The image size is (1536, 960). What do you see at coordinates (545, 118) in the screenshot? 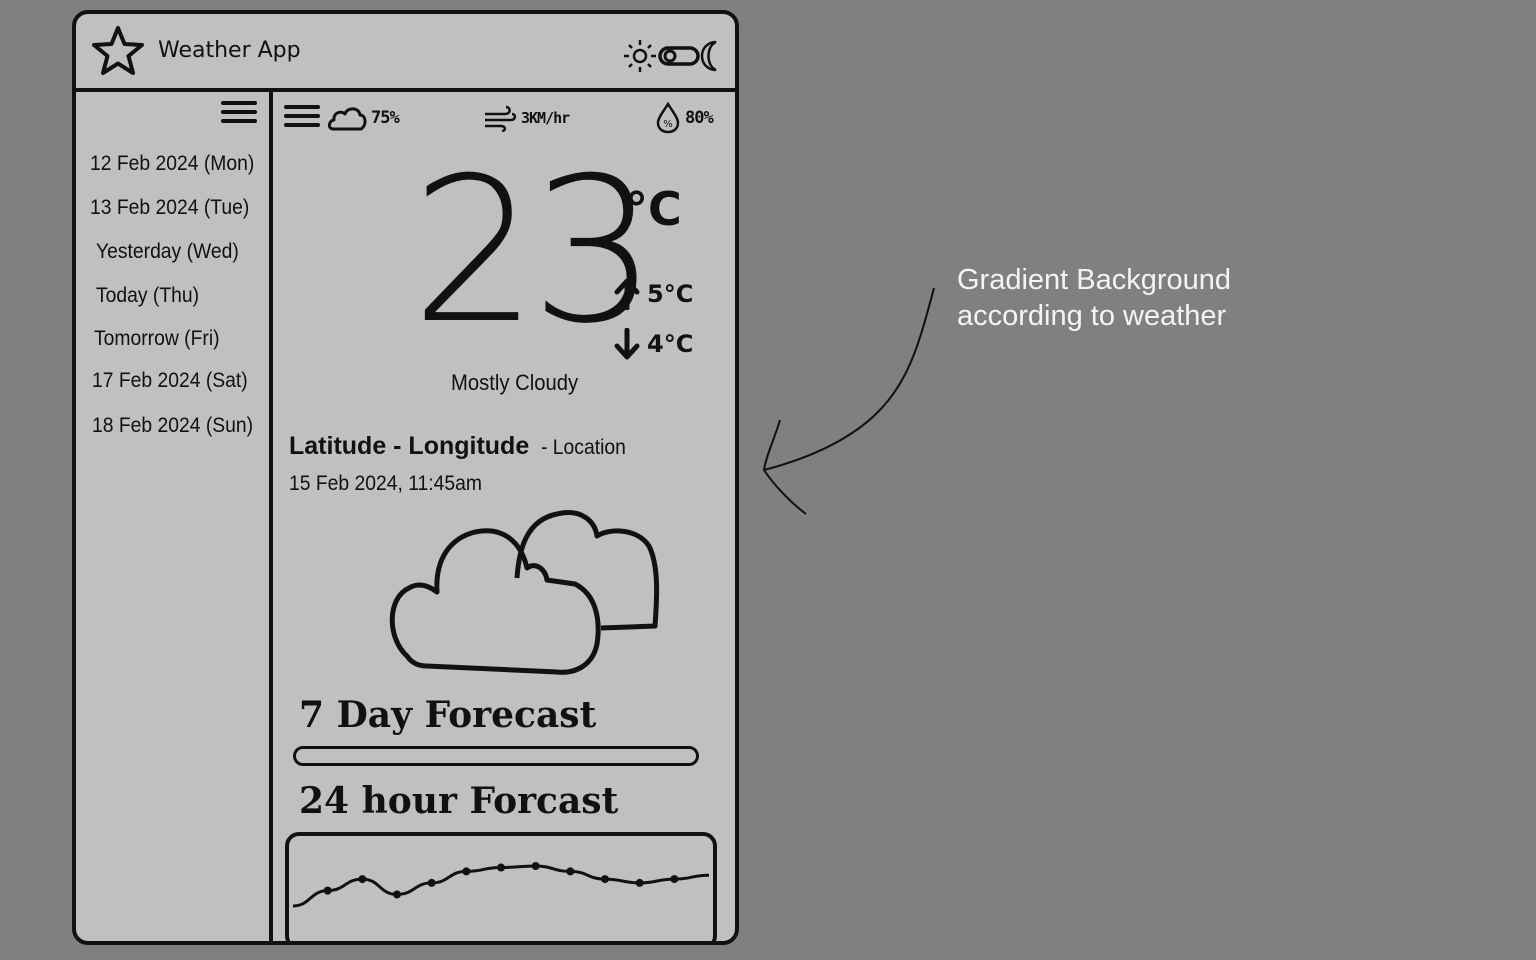
I see `wind-speed-value: 3KM/hr` at bounding box center [545, 118].